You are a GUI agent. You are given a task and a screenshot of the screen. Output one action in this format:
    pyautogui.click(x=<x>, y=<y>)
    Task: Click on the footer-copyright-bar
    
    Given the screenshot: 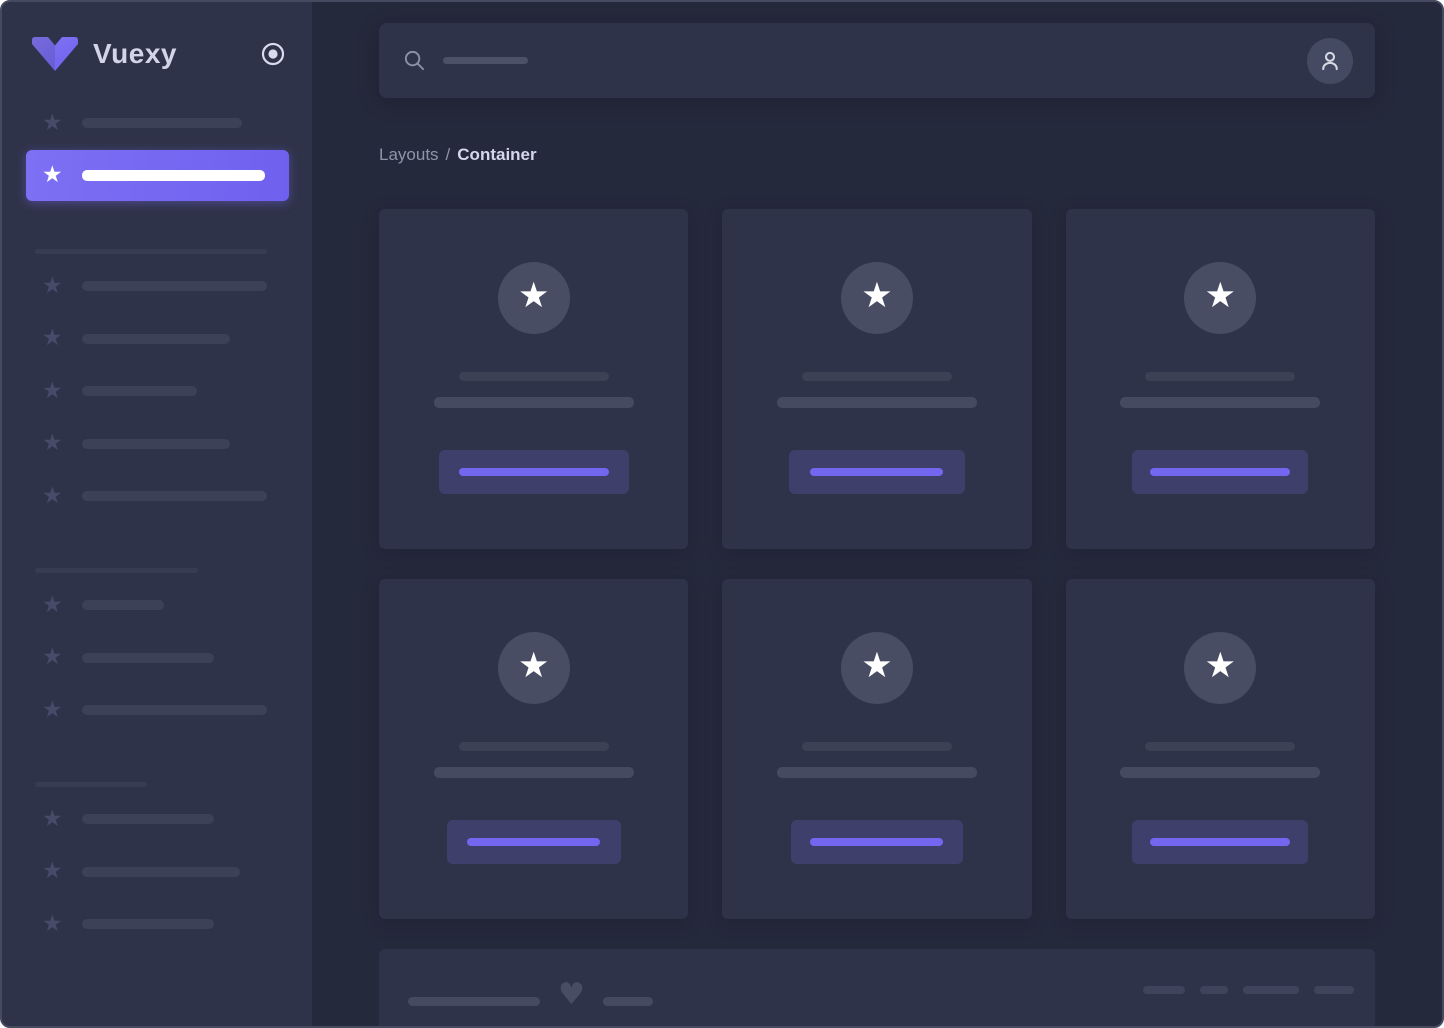 What is the action you would take?
    pyautogui.click(x=474, y=1001)
    